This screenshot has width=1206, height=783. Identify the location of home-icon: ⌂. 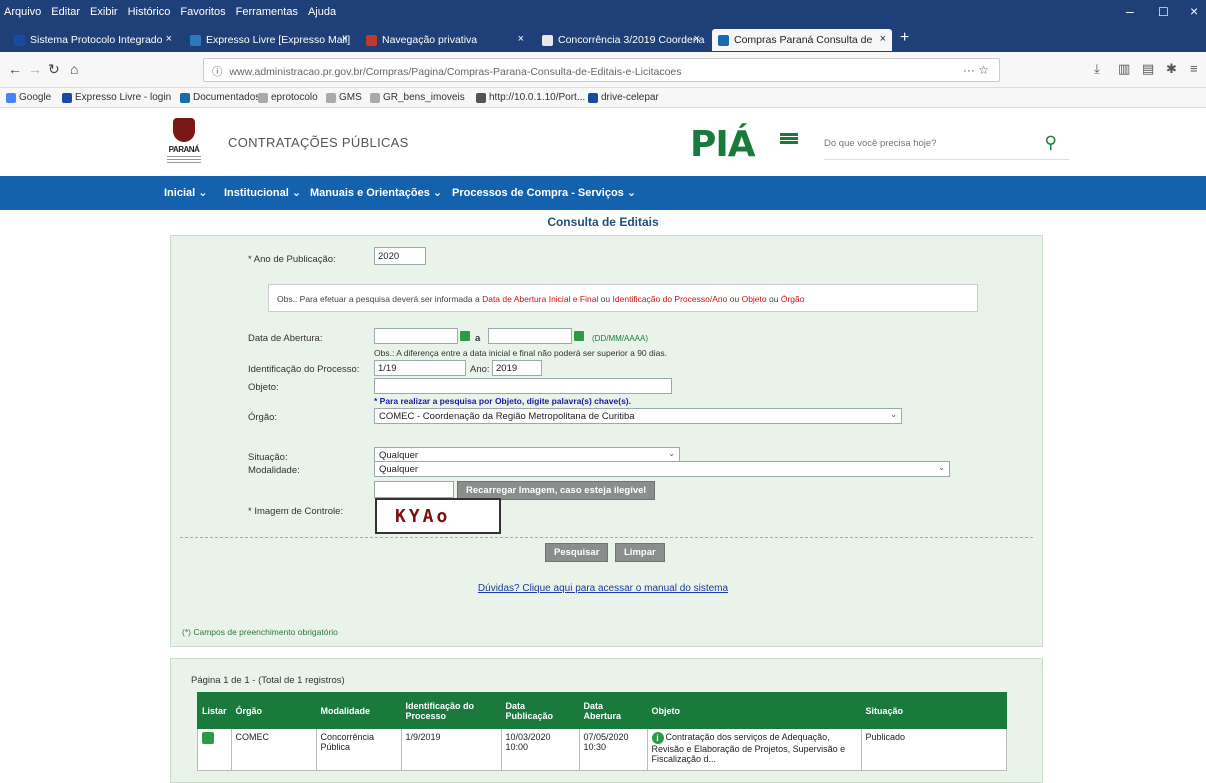
(74, 69).